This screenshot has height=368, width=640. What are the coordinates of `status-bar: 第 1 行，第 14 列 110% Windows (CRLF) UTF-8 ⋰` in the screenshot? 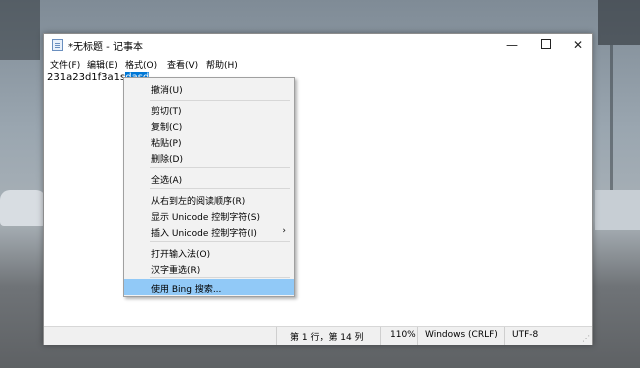 It's located at (318, 335).